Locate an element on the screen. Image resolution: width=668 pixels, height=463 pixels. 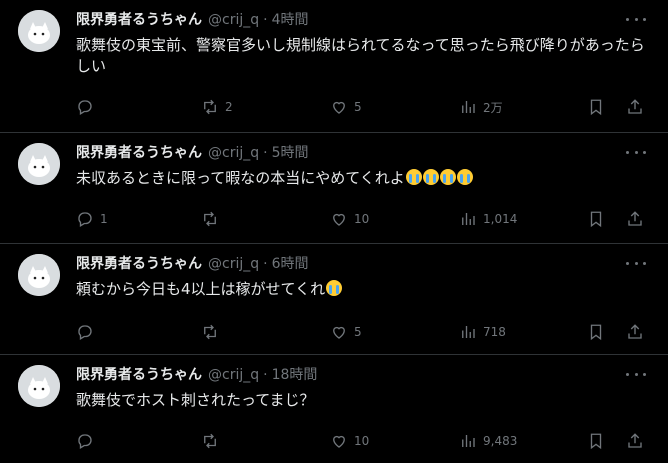
retweet-button: 2 is located at coordinates (217, 107).